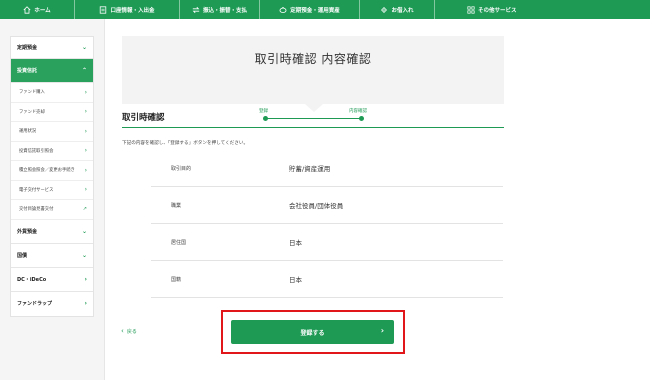 This screenshot has width=650, height=380. I want to click on nav-home: ホーム, so click(37, 9).